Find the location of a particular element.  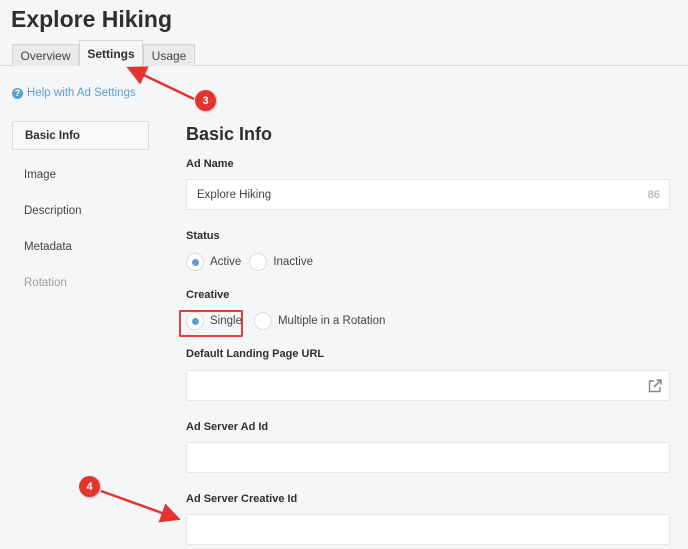

annotation-arrows is located at coordinates (147, 294).